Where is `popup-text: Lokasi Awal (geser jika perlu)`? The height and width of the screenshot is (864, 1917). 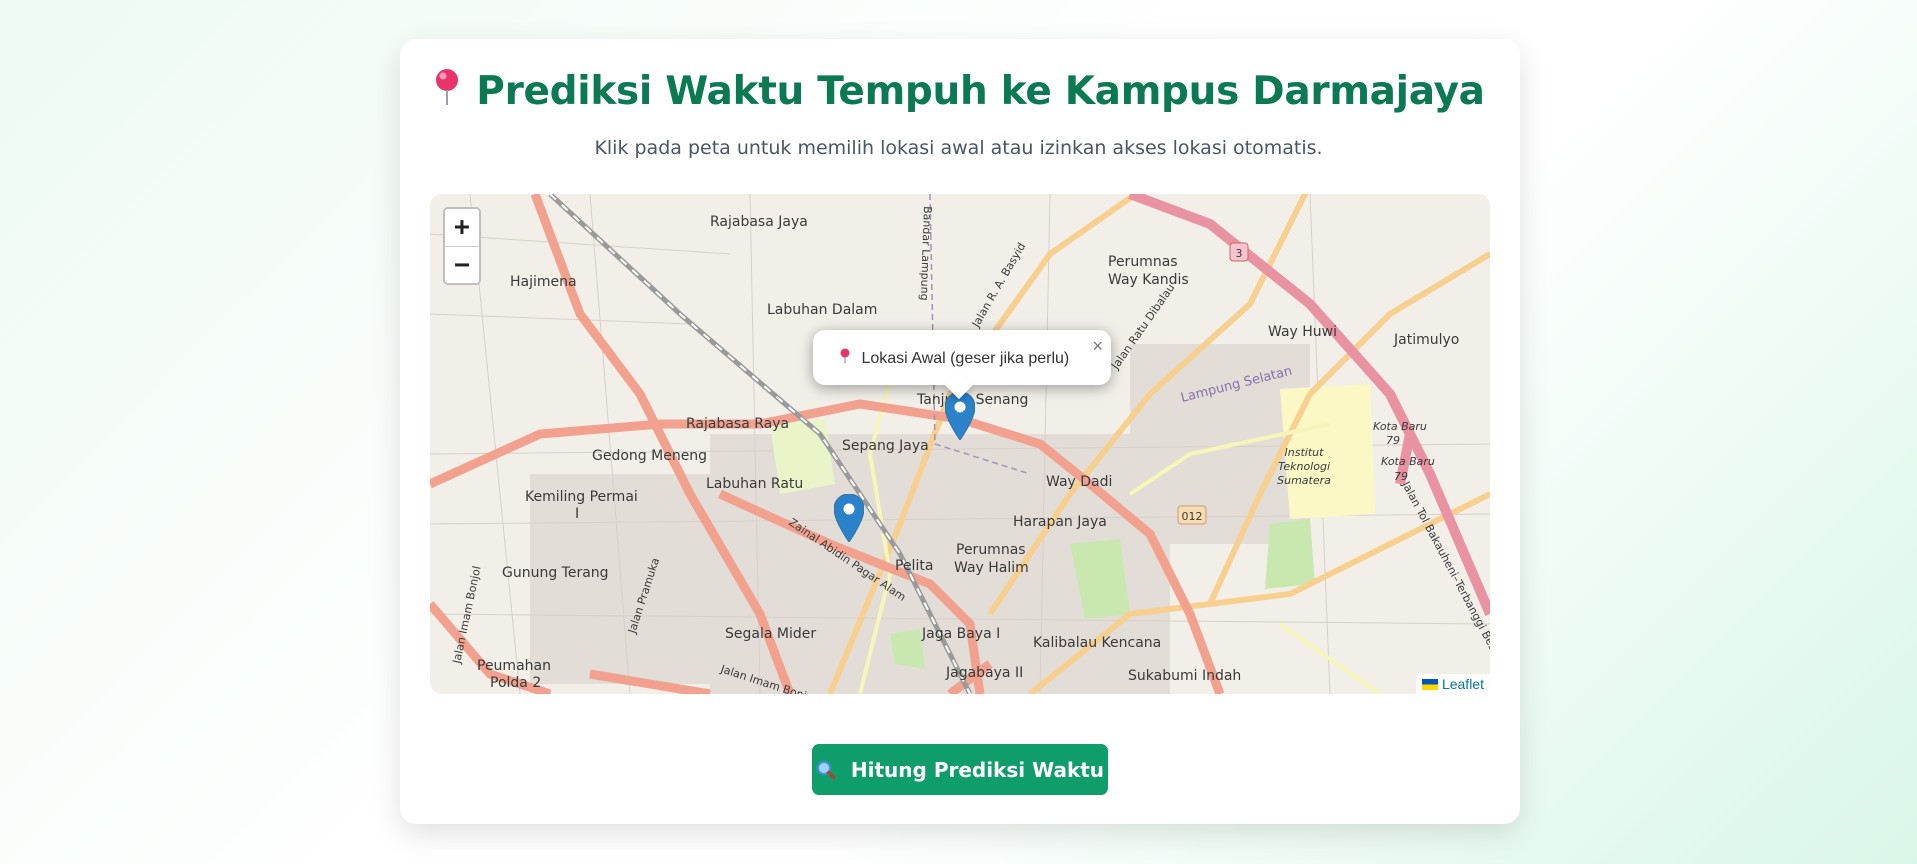
popup-text: Lokasi Awal (geser jika perlu) is located at coordinates (965, 358).